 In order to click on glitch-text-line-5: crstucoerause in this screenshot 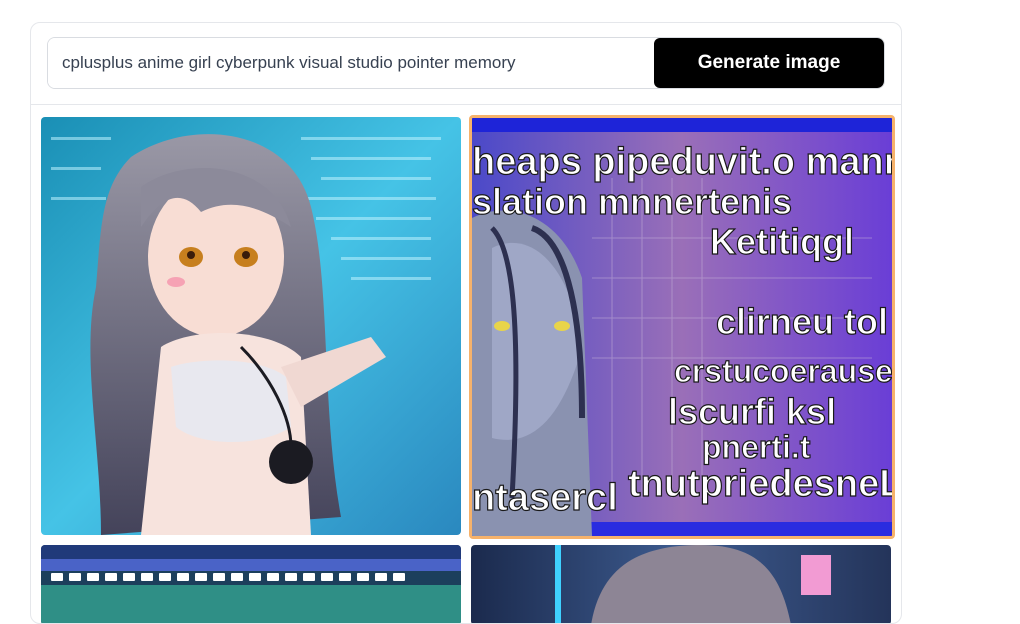, I will do `click(783, 371)`.